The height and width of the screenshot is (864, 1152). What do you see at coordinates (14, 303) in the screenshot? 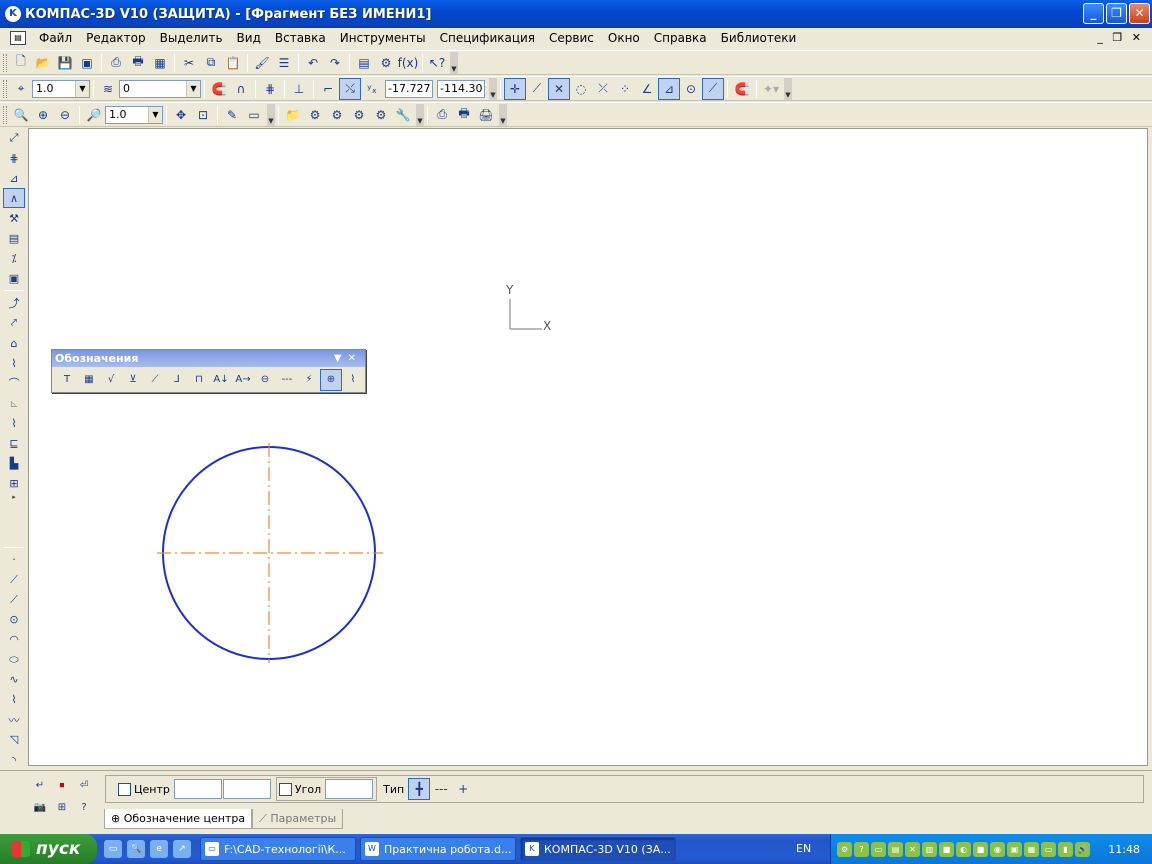
I see `point-tool-icon: ⤴` at bounding box center [14, 303].